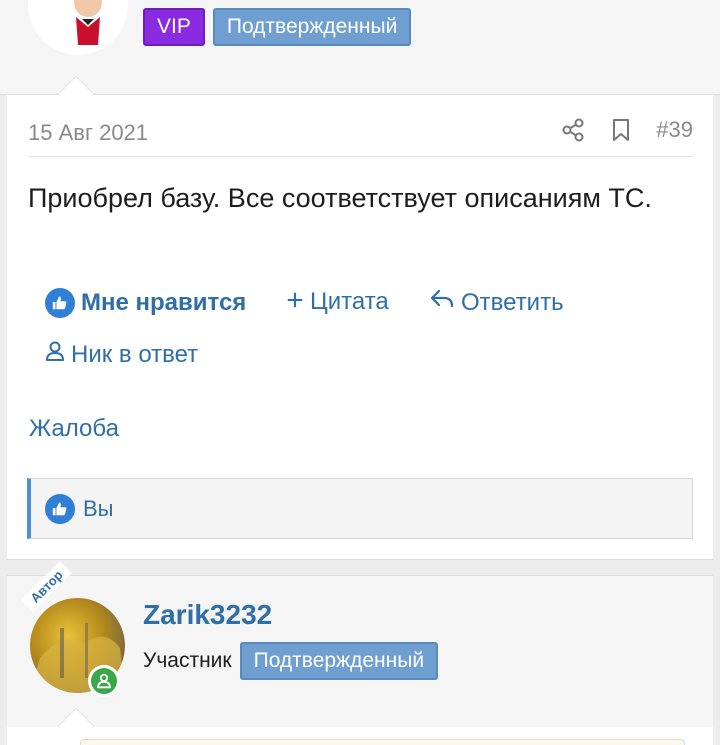  Describe the element at coordinates (135, 354) in the screenshot. I see `nick-reply-label: Ник в ответ` at that location.